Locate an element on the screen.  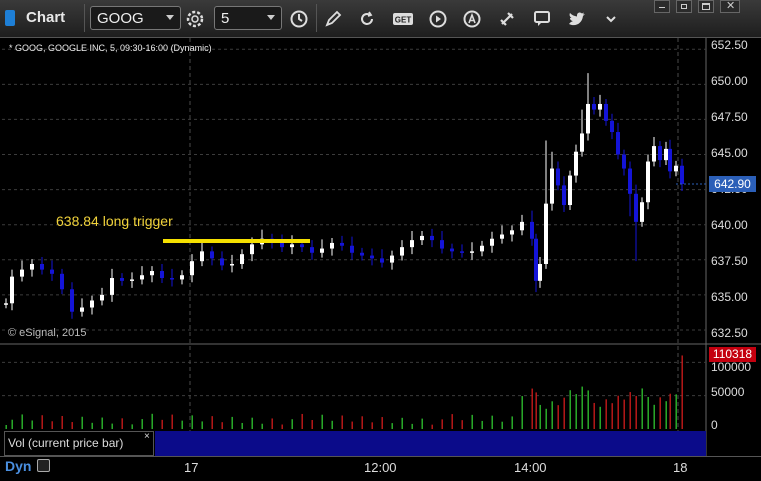
interval-field: 5 is located at coordinates (248, 18).